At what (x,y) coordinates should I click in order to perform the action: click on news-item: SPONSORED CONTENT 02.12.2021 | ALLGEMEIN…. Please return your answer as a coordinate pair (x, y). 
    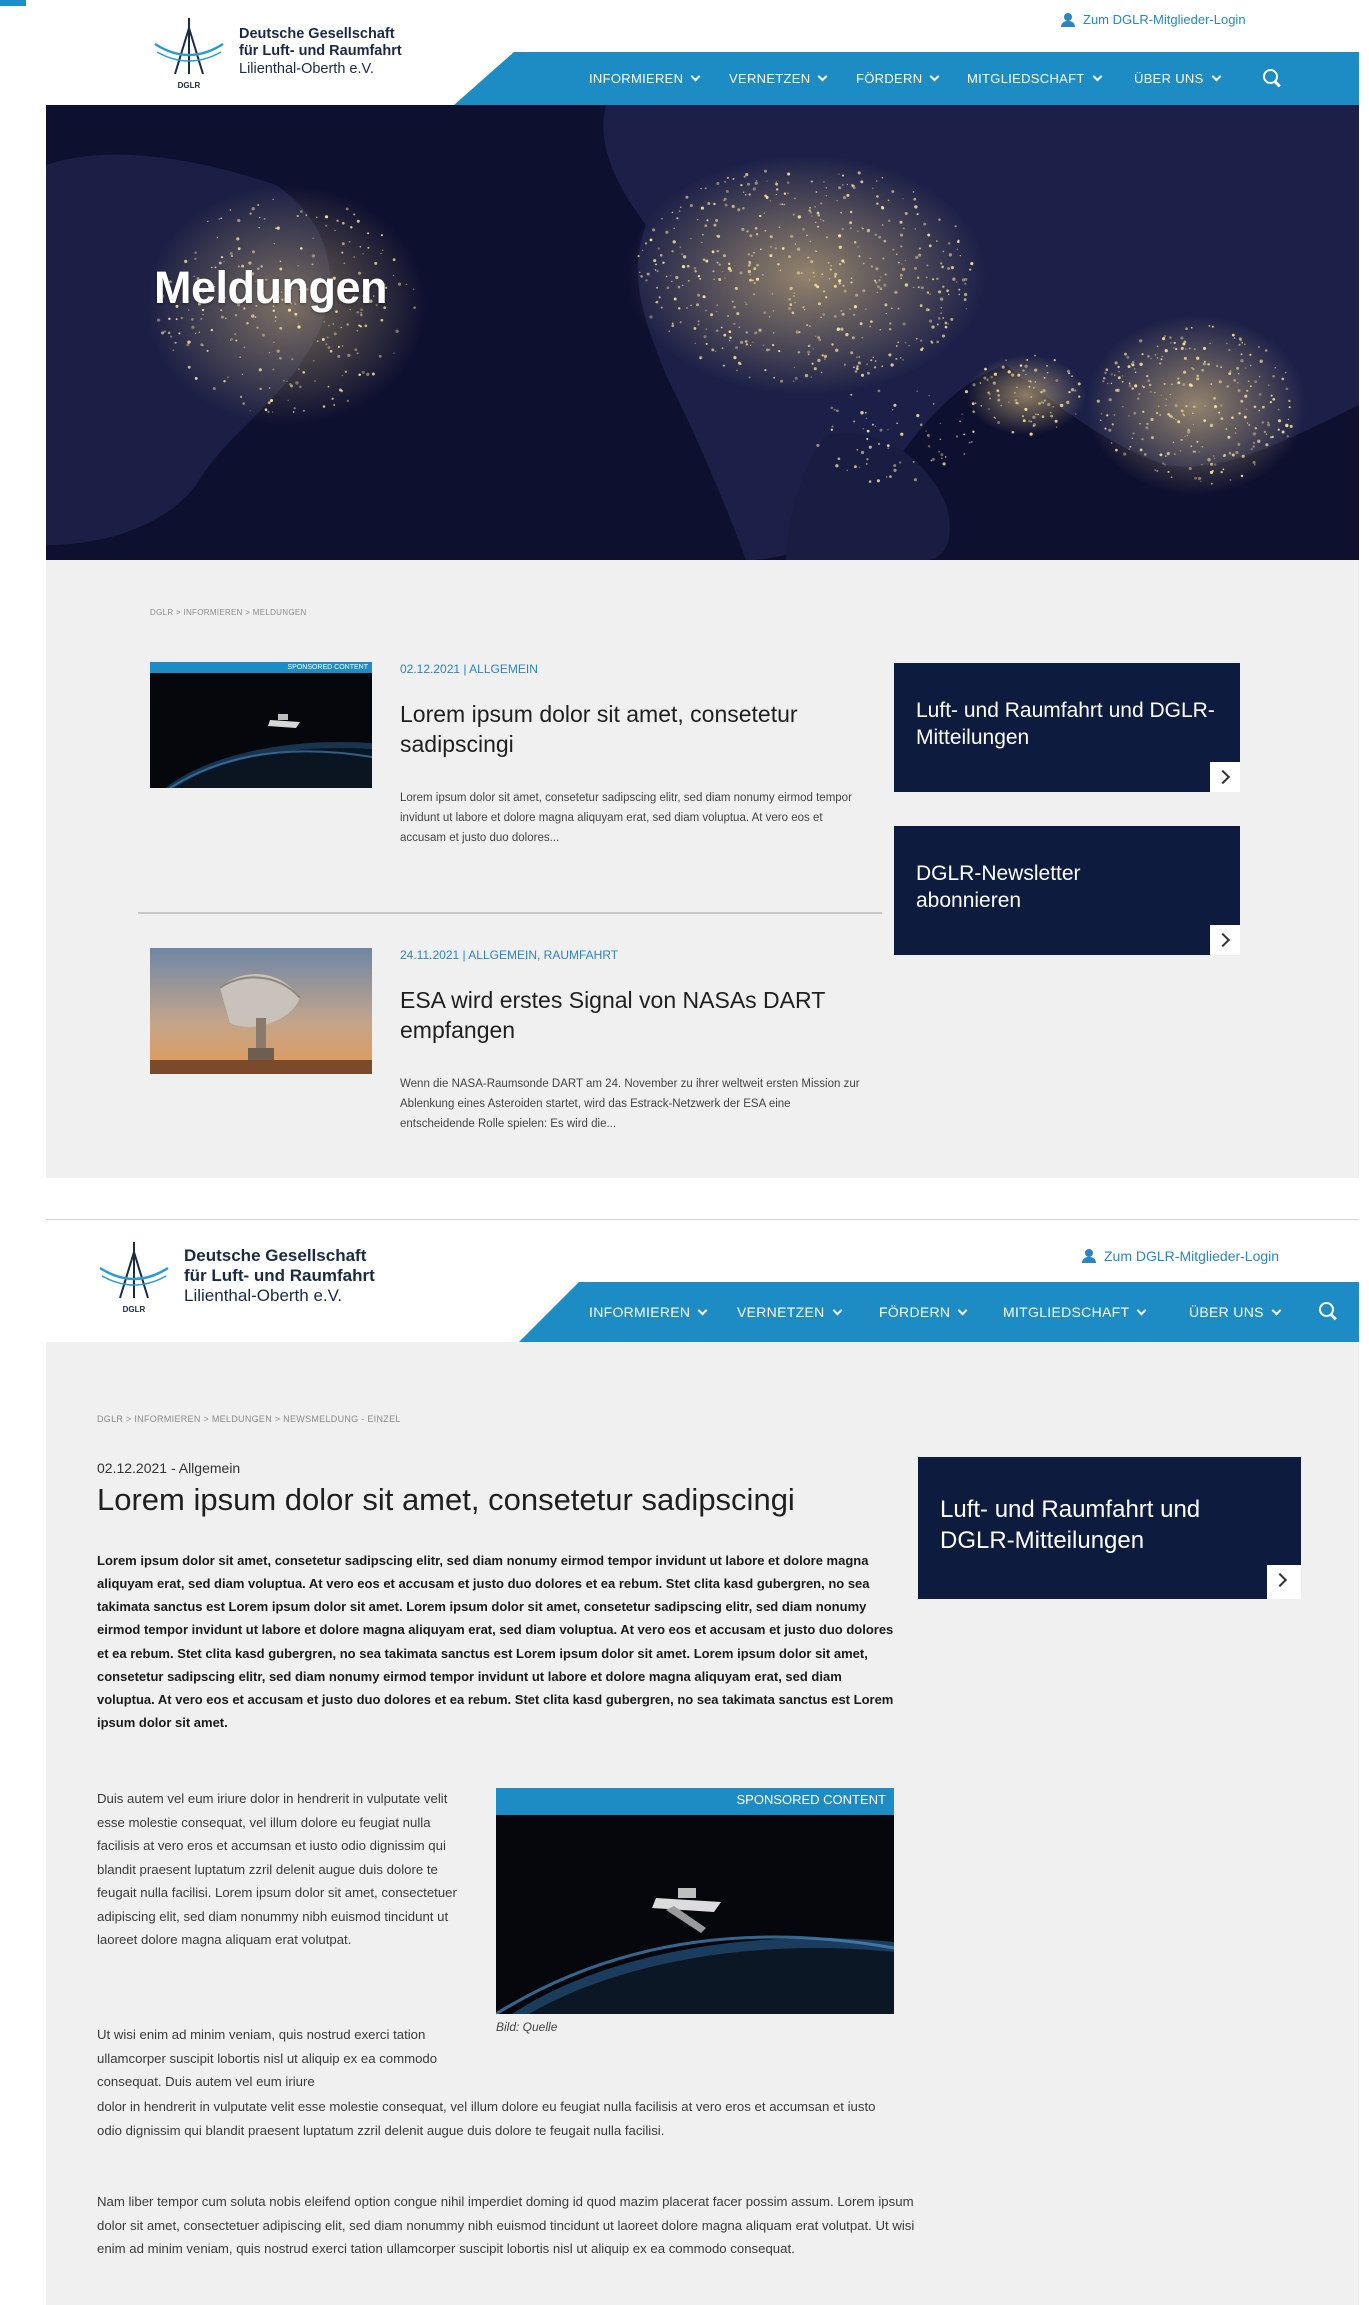
    Looking at the image, I should click on (510, 762).